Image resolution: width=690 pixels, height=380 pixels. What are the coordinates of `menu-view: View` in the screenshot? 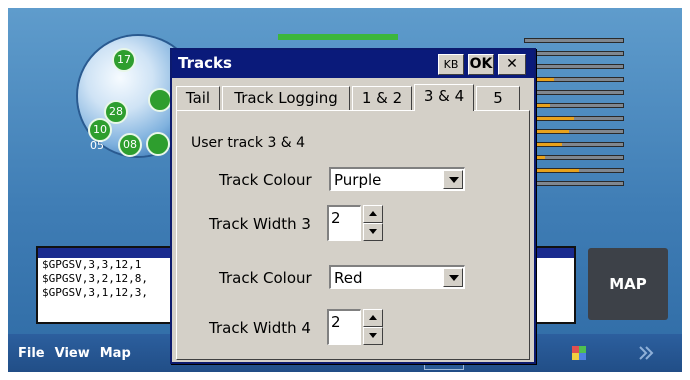 It's located at (72, 353).